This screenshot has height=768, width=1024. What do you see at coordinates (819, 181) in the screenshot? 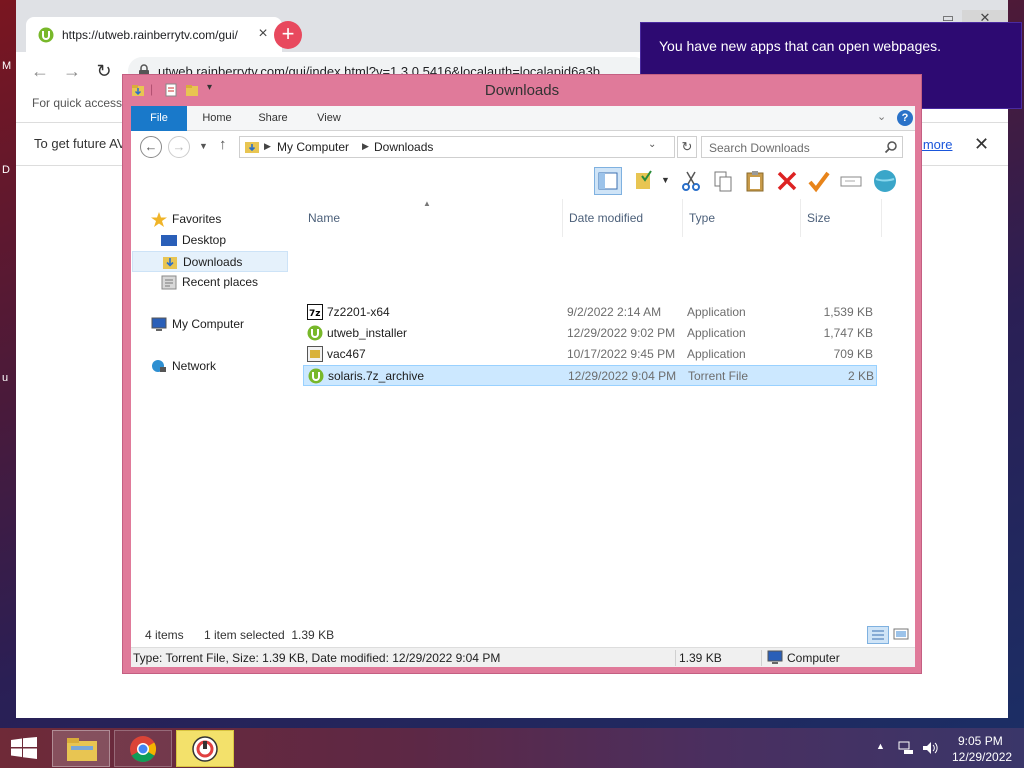
I see `checkmark-icon` at bounding box center [819, 181].